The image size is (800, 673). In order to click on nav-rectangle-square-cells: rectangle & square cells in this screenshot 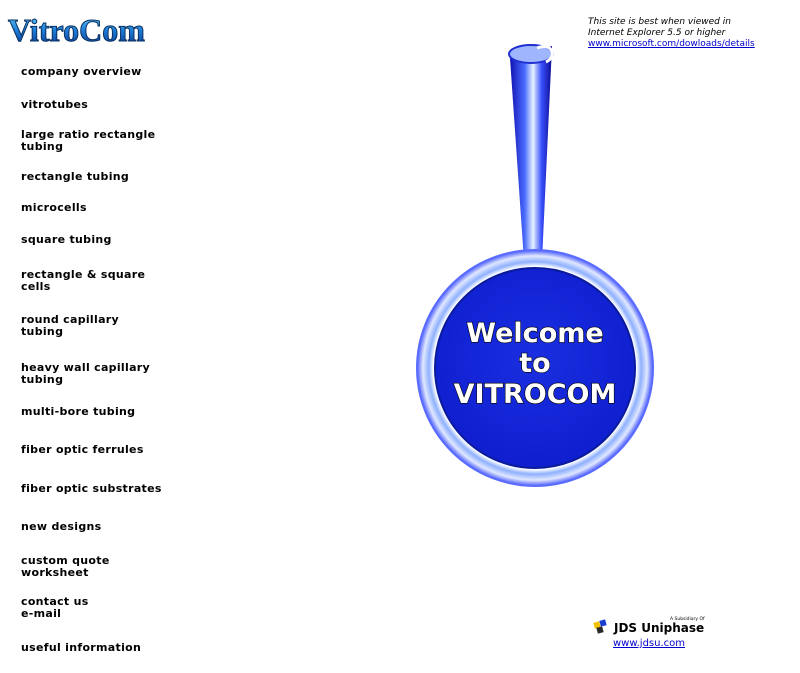, I will do `click(83, 281)`.